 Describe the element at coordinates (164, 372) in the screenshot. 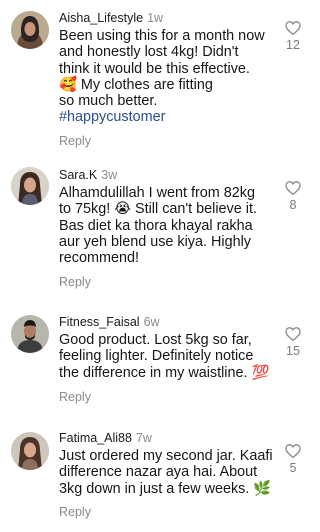

I see `comment-line: the difference in my waistline. 💯` at that location.